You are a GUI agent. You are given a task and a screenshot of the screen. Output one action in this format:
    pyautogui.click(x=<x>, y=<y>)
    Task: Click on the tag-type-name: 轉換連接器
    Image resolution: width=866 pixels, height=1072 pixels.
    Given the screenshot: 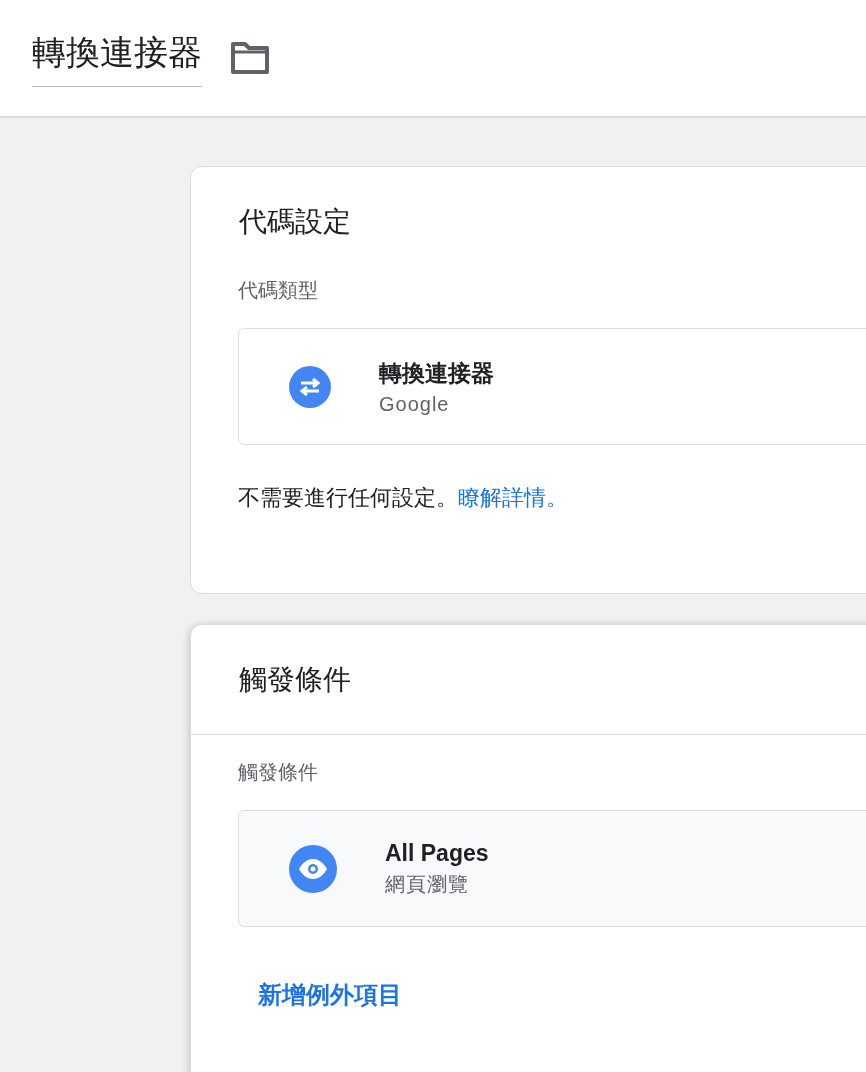 What is the action you would take?
    pyautogui.click(x=436, y=373)
    